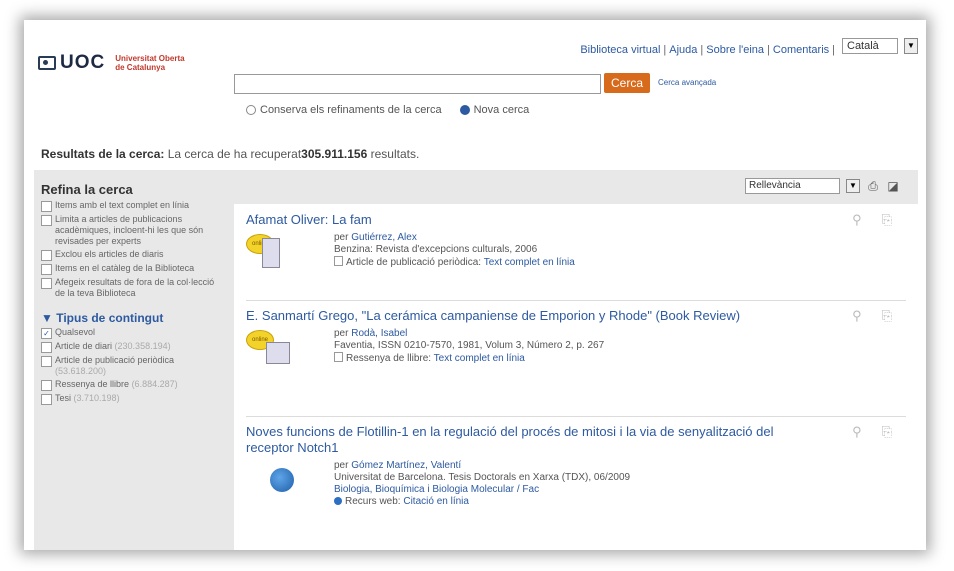  I want to click on advanced-search-link: Cerca avançada, so click(687, 82).